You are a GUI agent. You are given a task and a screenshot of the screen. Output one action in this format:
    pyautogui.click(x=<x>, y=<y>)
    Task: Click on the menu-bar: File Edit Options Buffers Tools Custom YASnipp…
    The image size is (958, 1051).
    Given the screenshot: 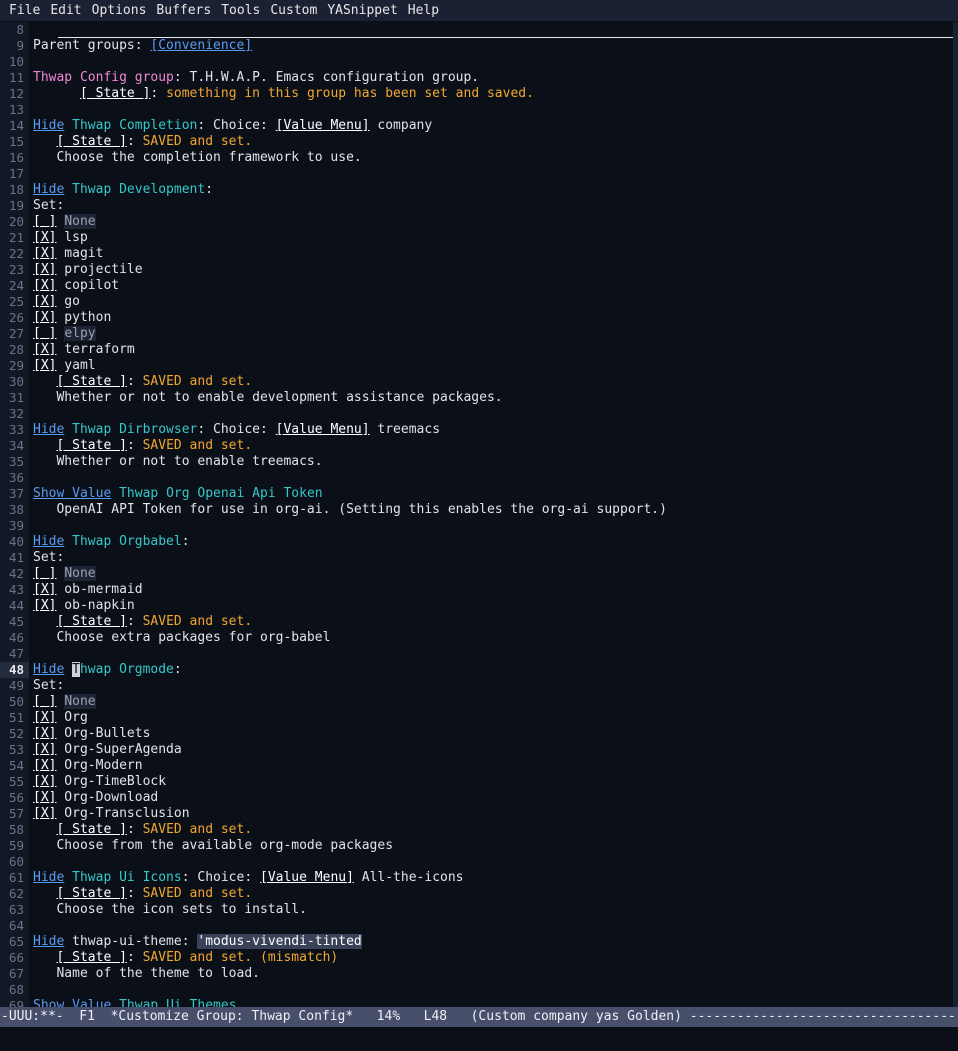 What is the action you would take?
    pyautogui.click(x=479, y=11)
    